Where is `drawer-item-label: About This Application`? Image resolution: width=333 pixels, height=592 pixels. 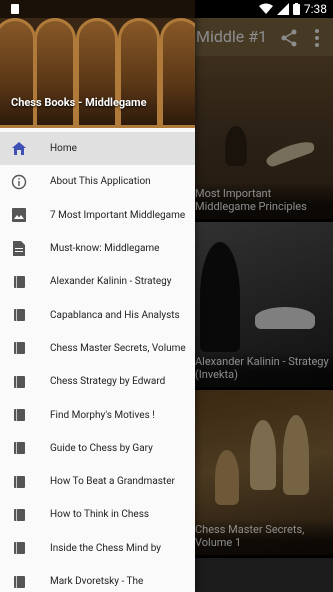 drawer-item-label: About This Application is located at coordinates (100, 182).